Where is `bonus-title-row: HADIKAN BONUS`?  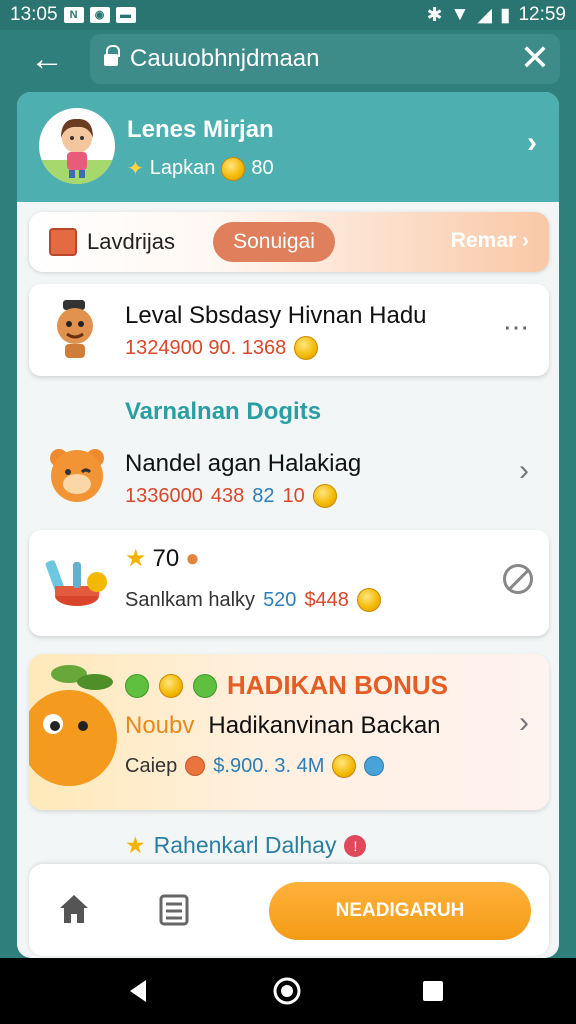
bonus-title-row: HADIKAN BONUS is located at coordinates (286, 685).